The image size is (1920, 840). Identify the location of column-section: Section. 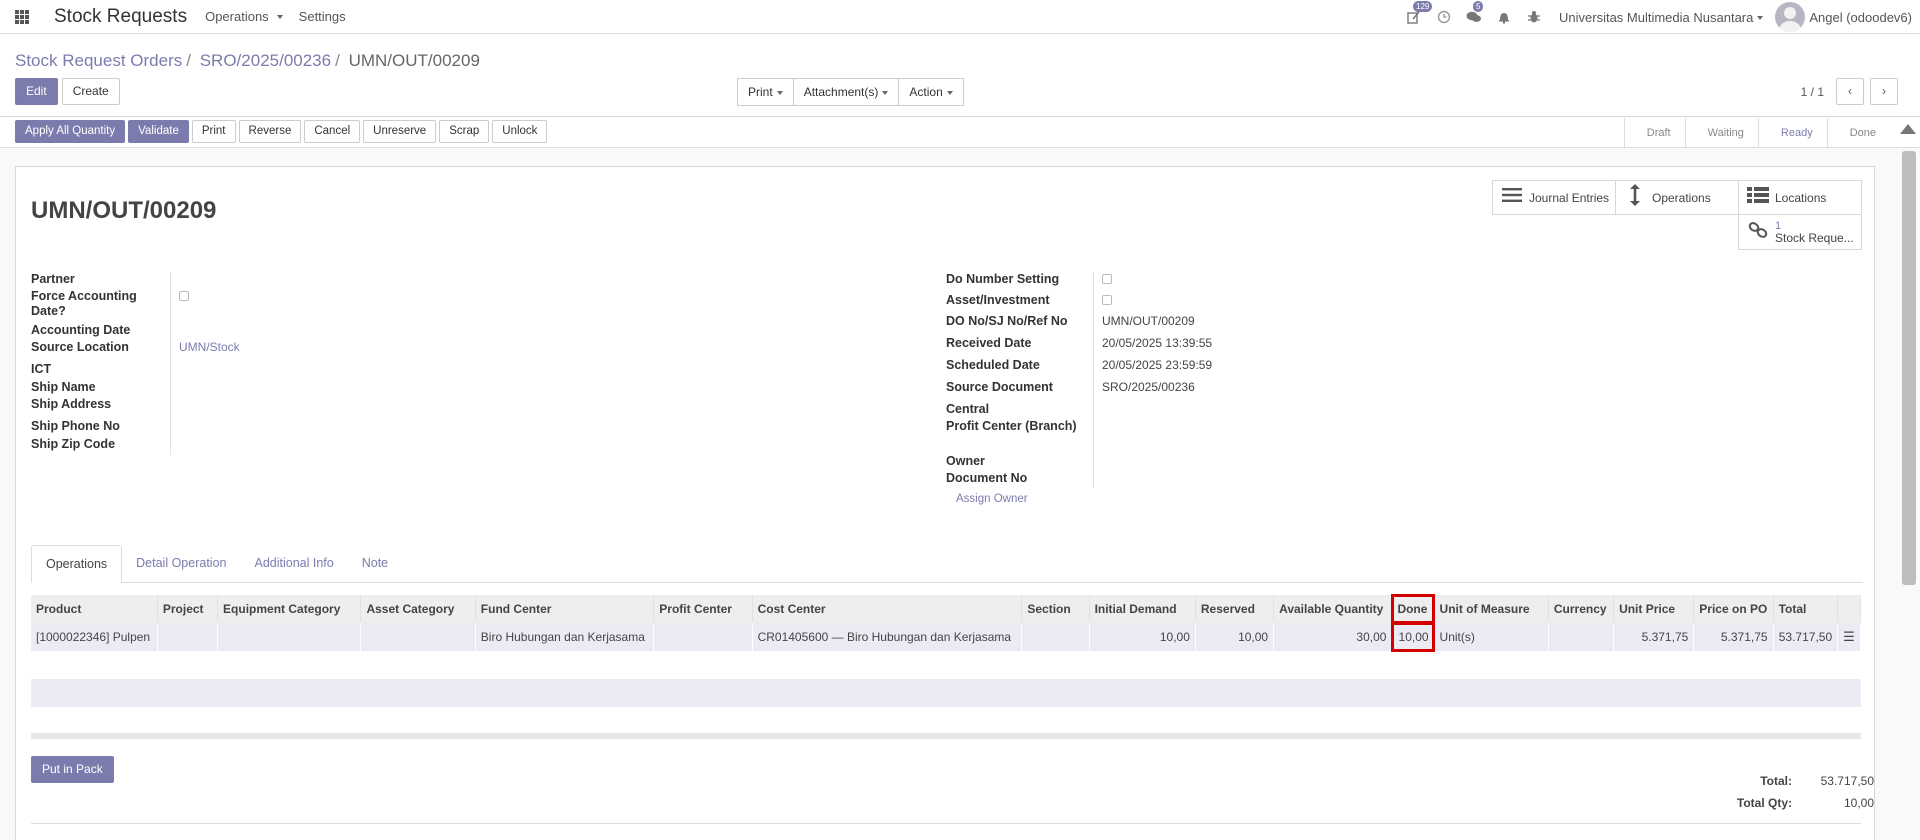
(1055, 609).